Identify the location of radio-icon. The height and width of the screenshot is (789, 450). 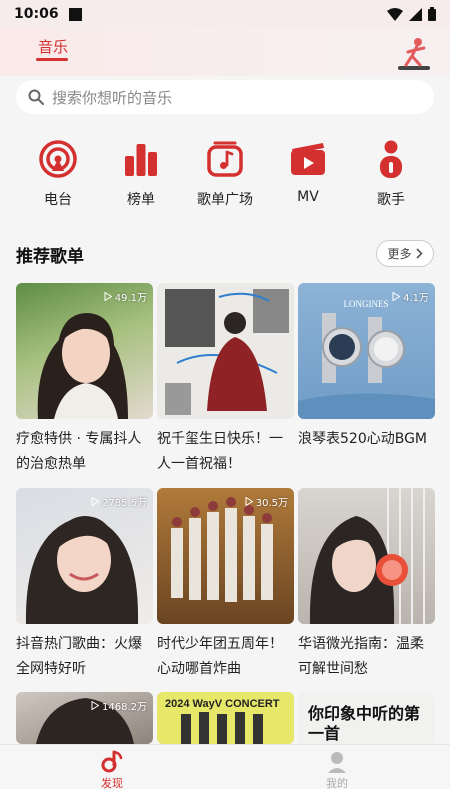
(58, 159).